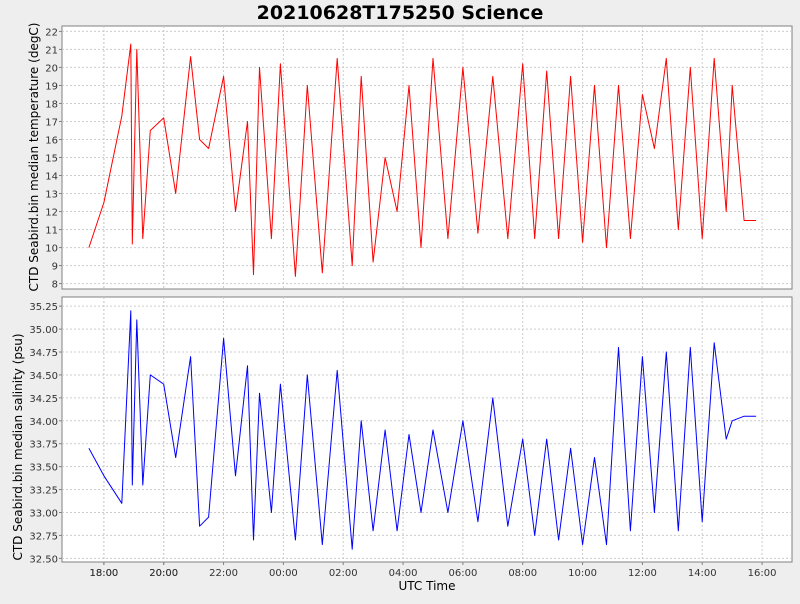 Image resolution: width=800 pixels, height=604 pixels. I want to click on xtick-label: 08:00, so click(522, 573).